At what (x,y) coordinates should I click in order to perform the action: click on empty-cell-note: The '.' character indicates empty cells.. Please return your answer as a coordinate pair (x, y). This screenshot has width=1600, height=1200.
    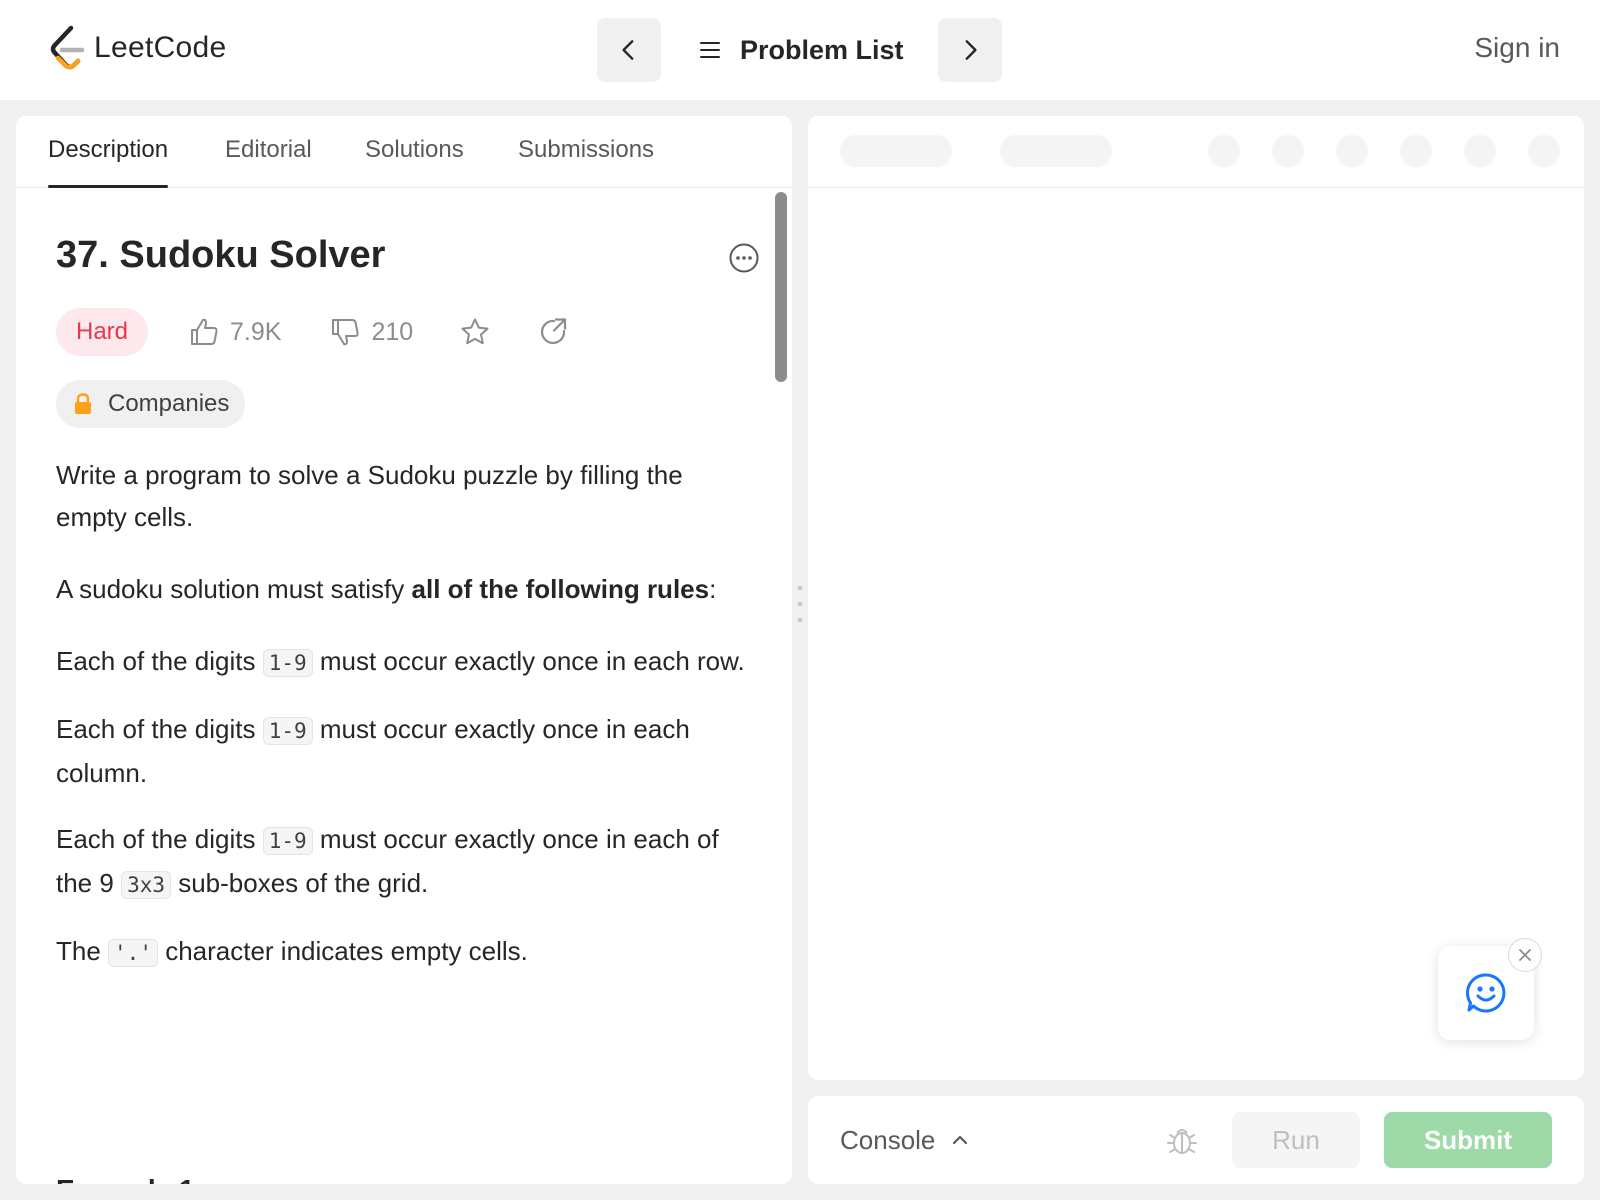
    Looking at the image, I should click on (401, 952).